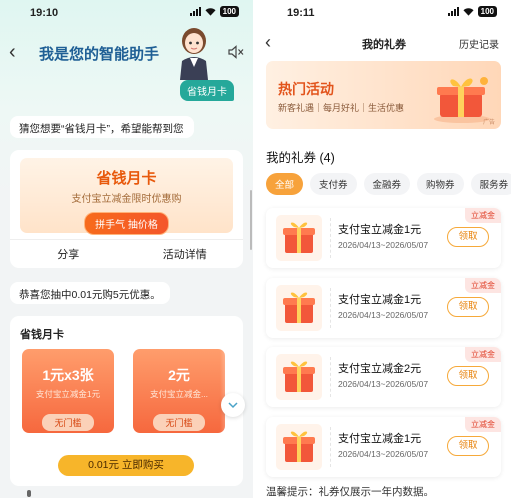 The width and height of the screenshot is (511, 498). Describe the element at coordinates (300, 158) in the screenshot. I see `section-title: 我的礼券 (4)` at that location.